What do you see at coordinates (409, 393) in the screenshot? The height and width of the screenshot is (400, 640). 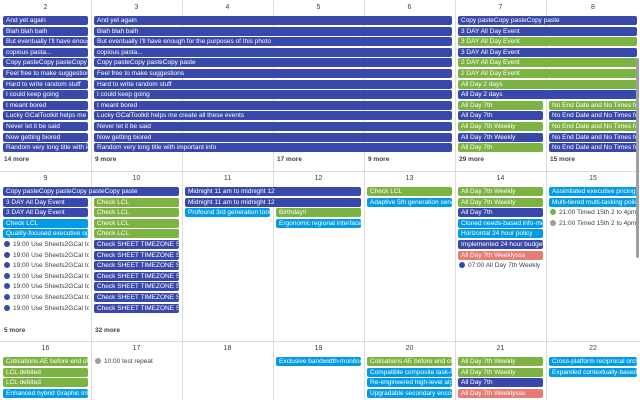 I see `event-chip: Upgradable secondary encoding` at bounding box center [409, 393].